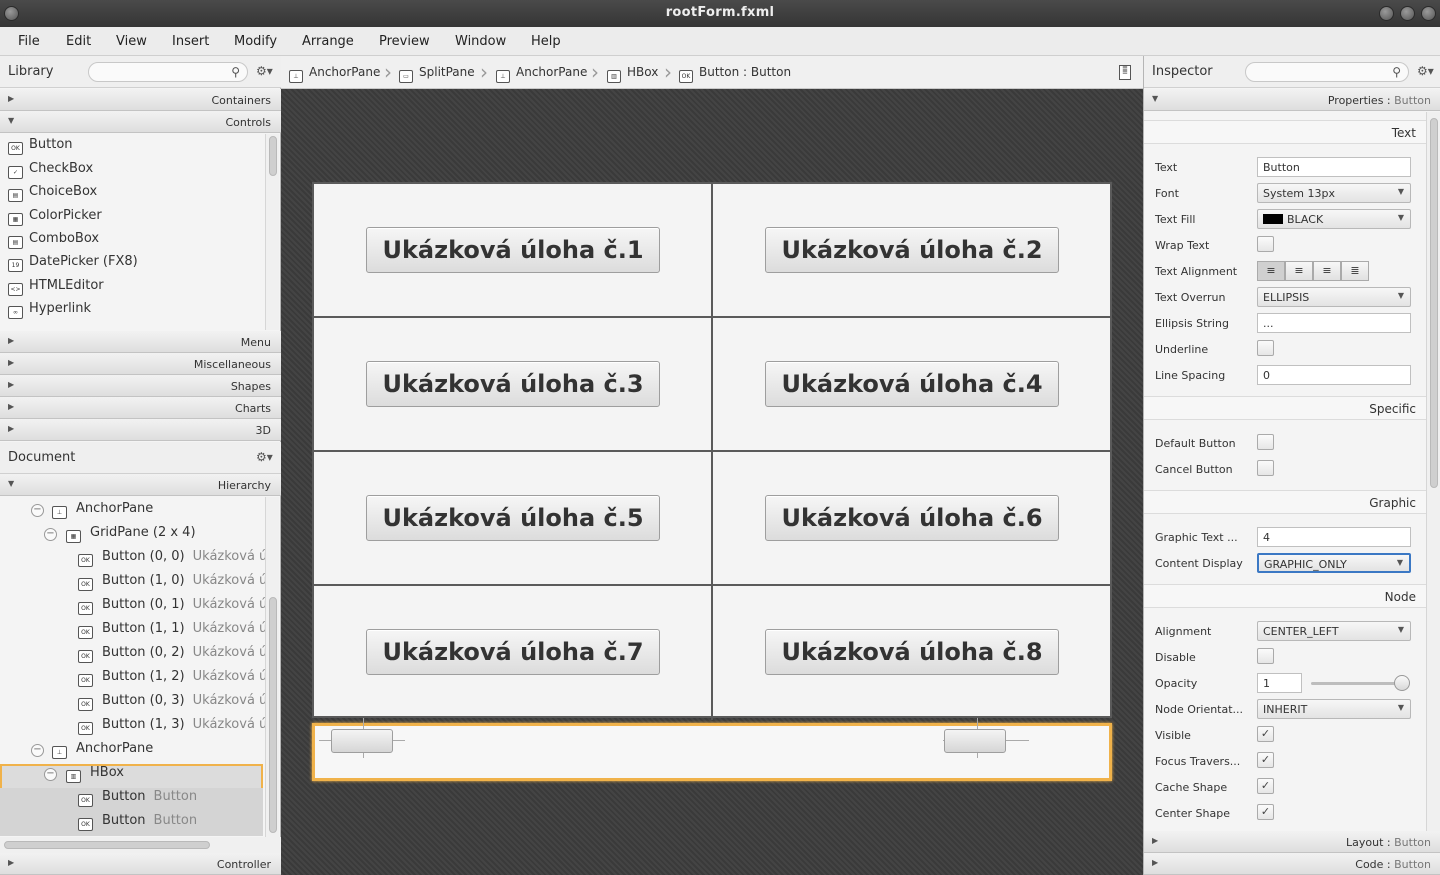  I want to click on library-section-shapes: ▶ Shapes, so click(140, 386).